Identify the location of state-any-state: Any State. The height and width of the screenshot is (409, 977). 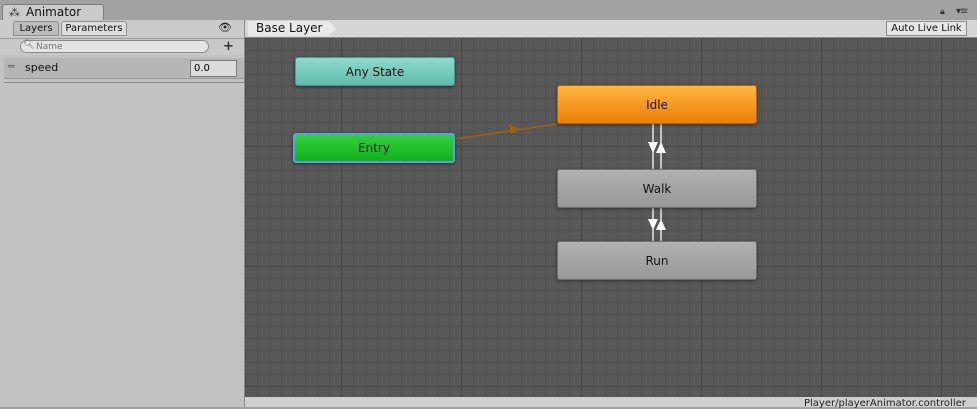
(375, 71).